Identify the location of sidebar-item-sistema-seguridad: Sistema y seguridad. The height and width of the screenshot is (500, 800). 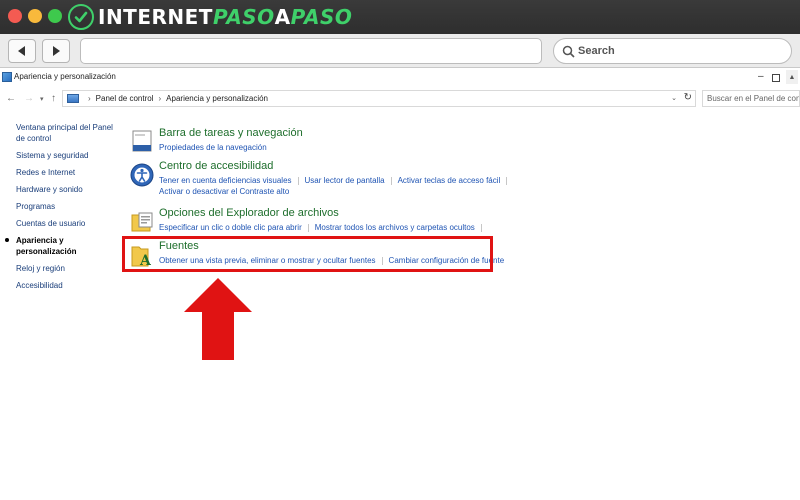
(68, 155).